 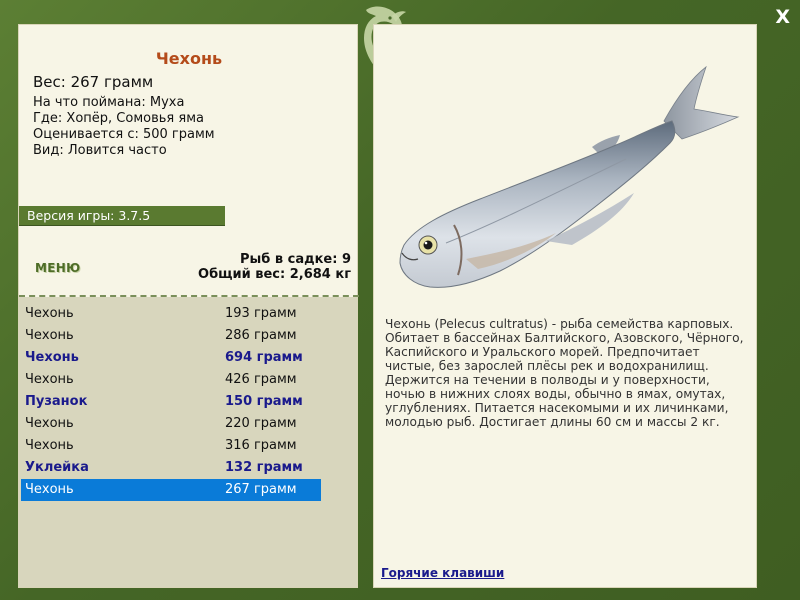 What do you see at coordinates (261, 313) in the screenshot?
I see `catch-row-weight: 193 грамм` at bounding box center [261, 313].